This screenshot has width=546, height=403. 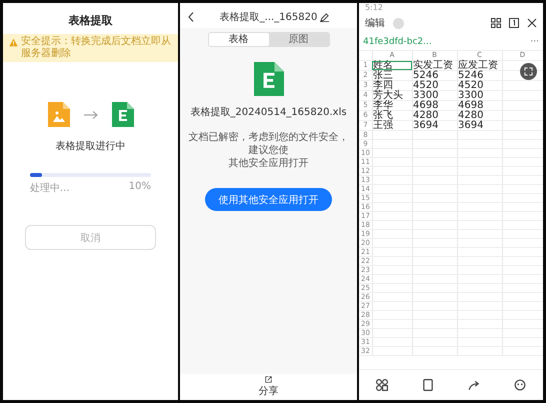 What do you see at coordinates (392, 95) in the screenshot?
I see `table-cell: 芳大头` at bounding box center [392, 95].